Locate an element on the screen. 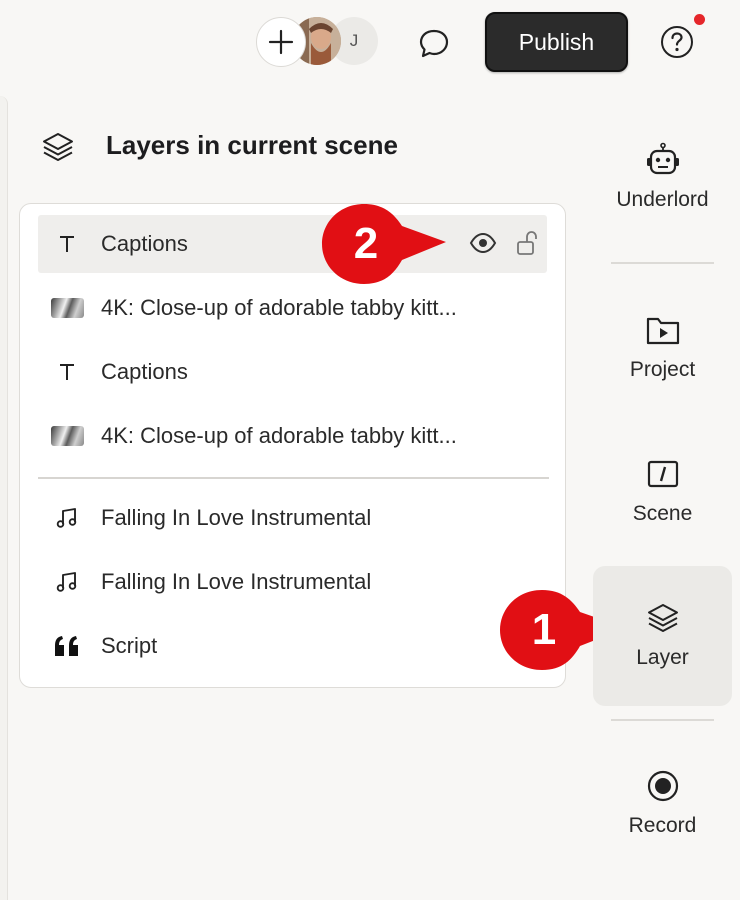 The height and width of the screenshot is (900, 740). comments-button is located at coordinates (434, 43).